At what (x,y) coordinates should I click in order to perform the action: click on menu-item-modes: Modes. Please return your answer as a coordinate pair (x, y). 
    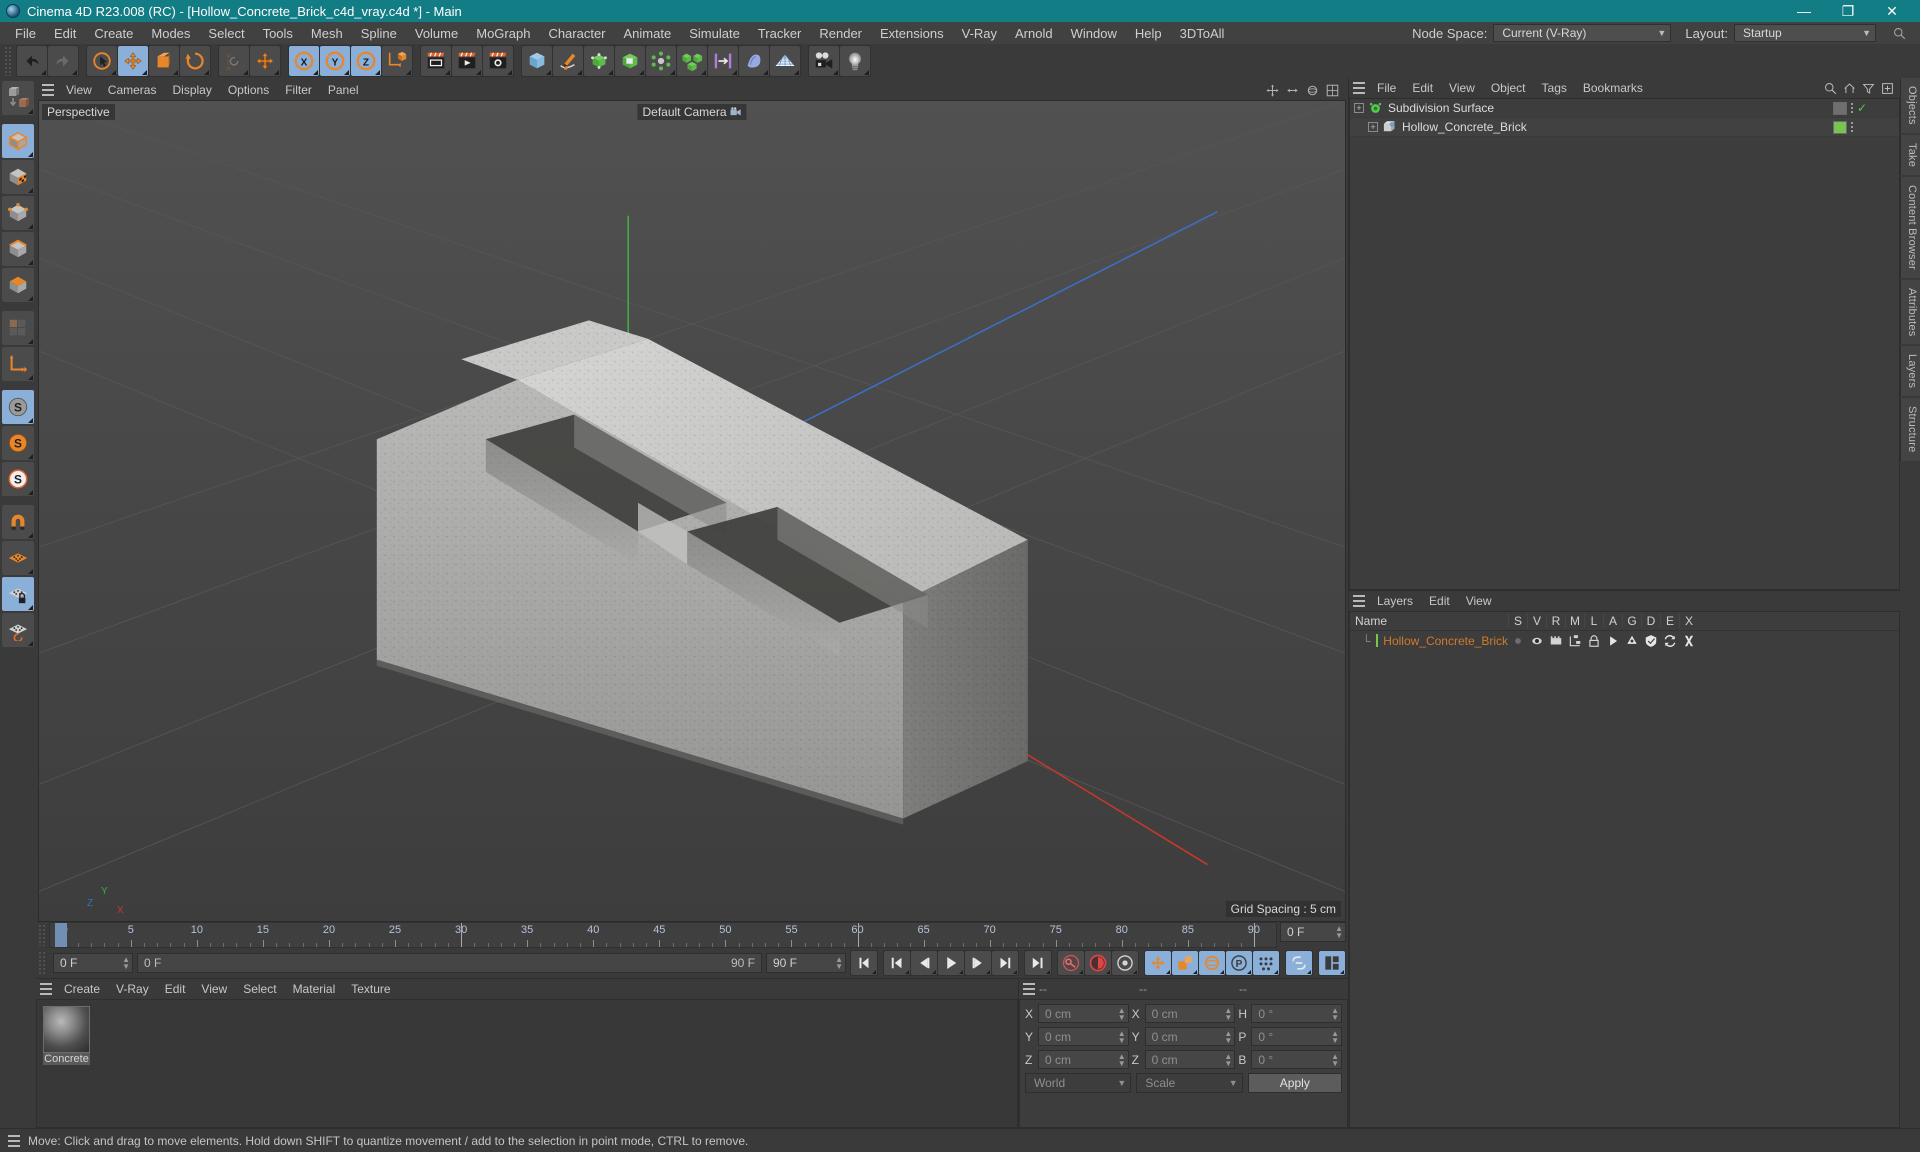
    Looking at the image, I should click on (170, 33).